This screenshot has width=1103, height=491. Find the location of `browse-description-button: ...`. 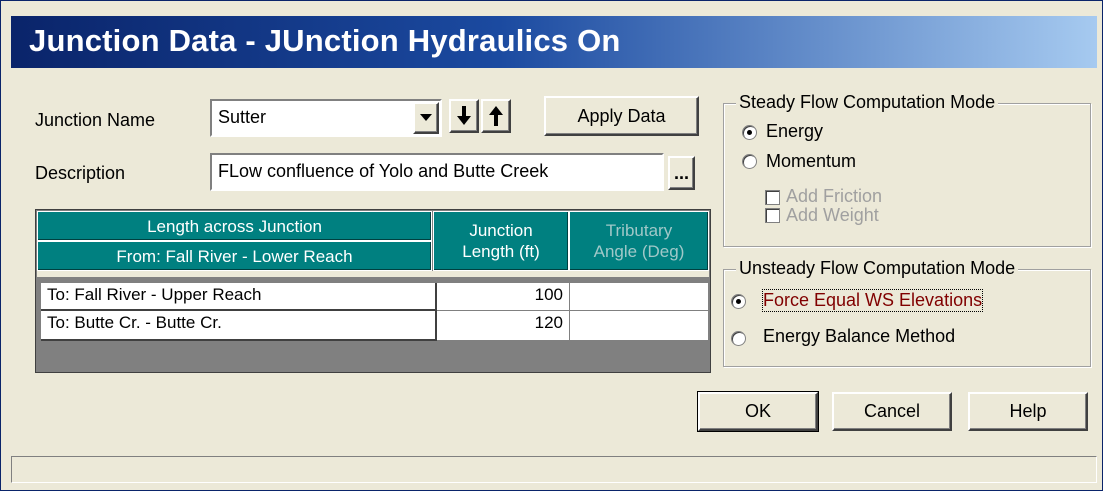

browse-description-button: ... is located at coordinates (681, 173).